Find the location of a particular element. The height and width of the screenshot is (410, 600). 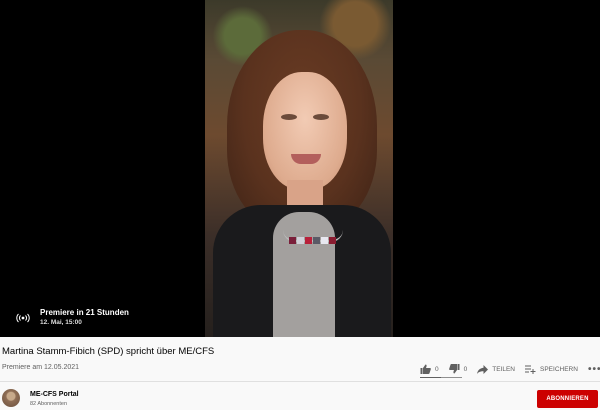

subscriber-count: 82 Abonnenten is located at coordinates (49, 404).